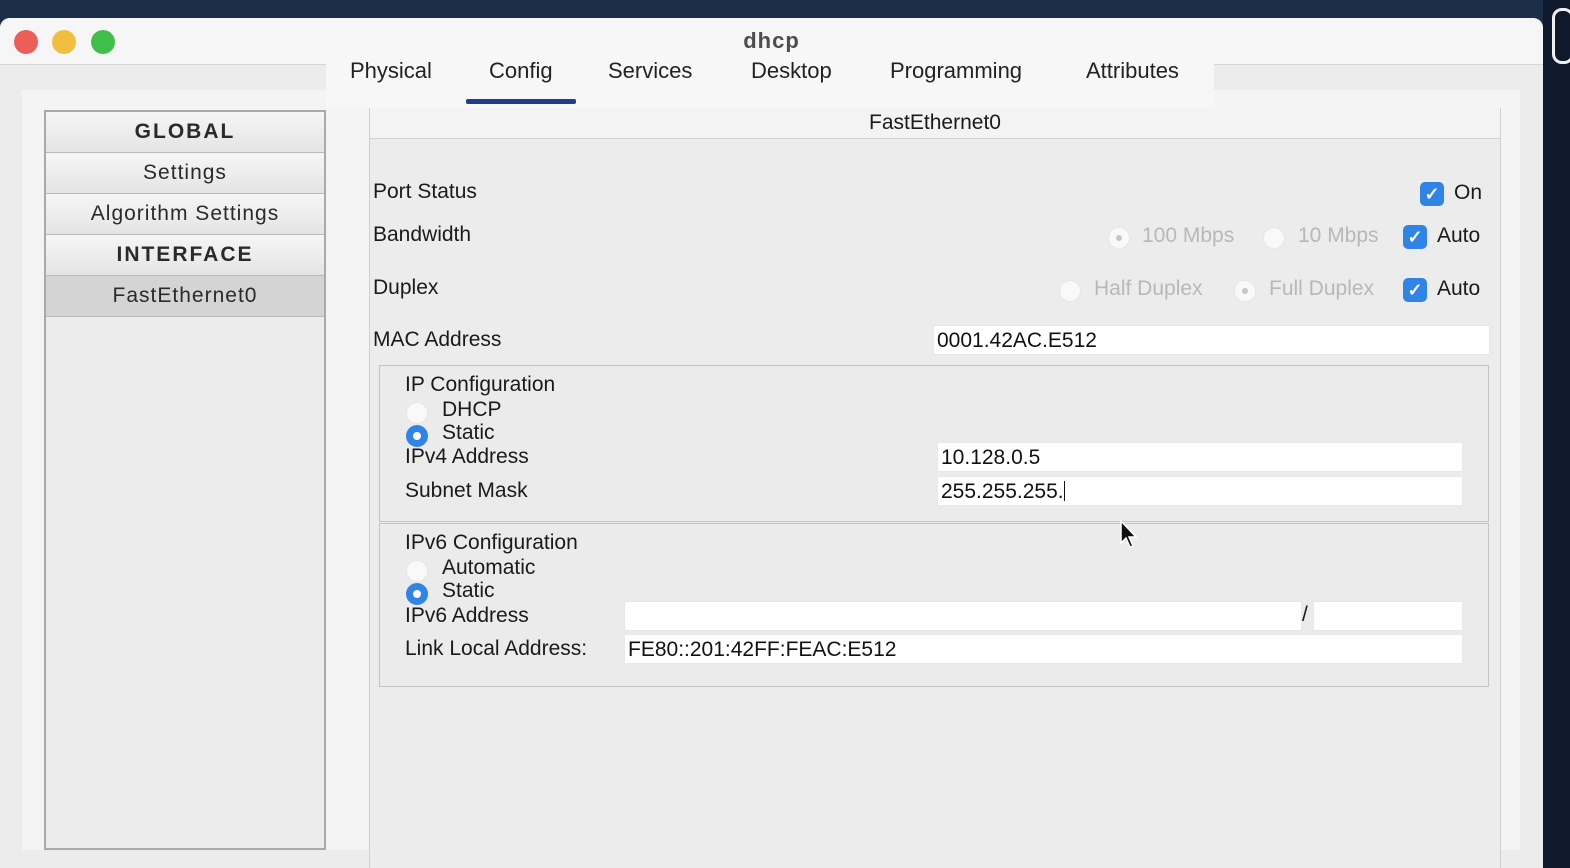  Describe the element at coordinates (1211, 340) in the screenshot. I see `mac-address-field: 0001.42AC.E512` at that location.